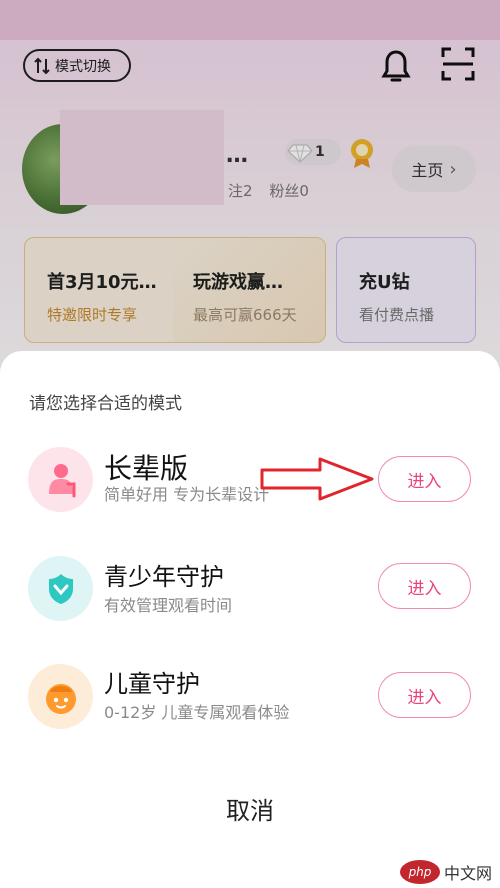  What do you see at coordinates (60, 479) in the screenshot?
I see `elder-person-icon` at bounding box center [60, 479].